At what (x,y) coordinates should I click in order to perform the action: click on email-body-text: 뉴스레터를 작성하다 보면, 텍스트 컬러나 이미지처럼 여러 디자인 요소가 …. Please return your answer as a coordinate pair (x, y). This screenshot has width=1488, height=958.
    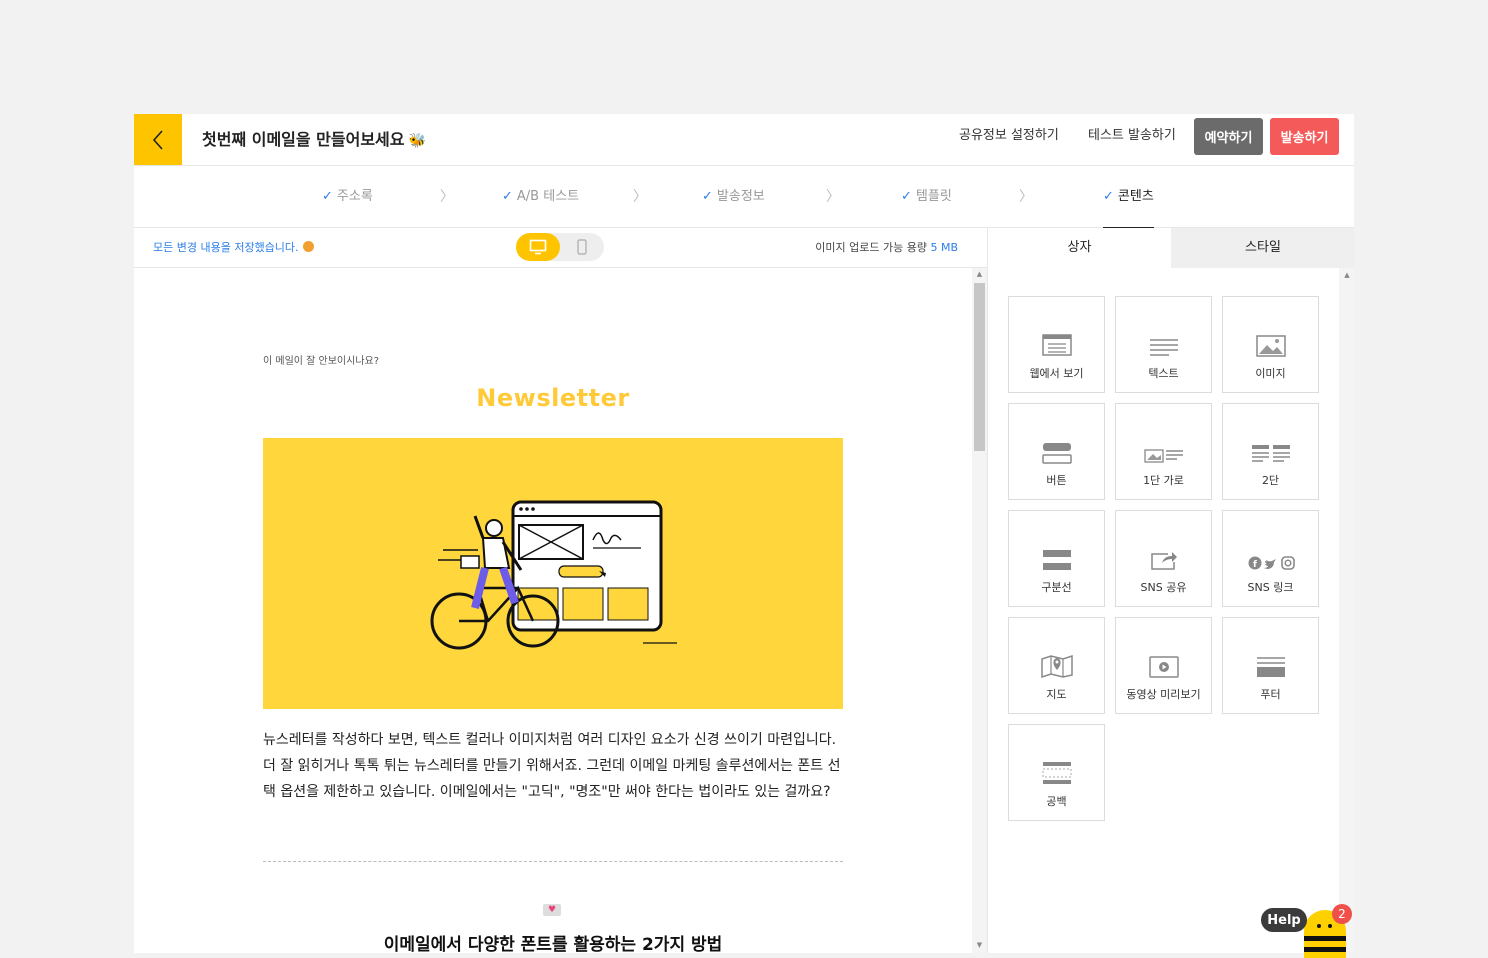
    Looking at the image, I should click on (553, 766).